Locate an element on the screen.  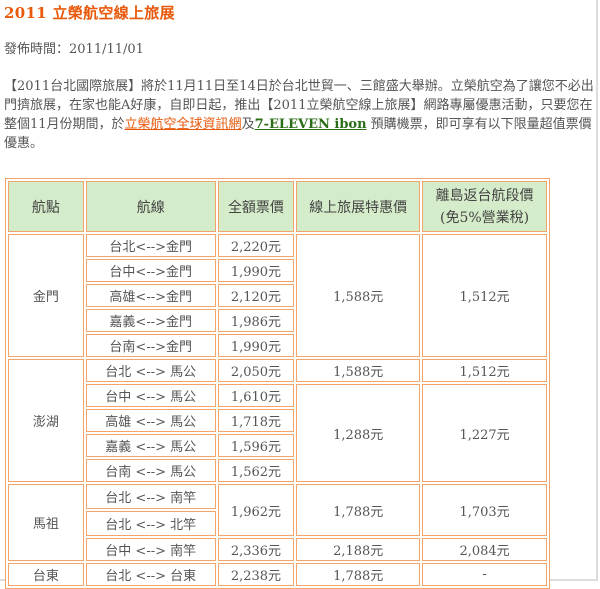
route-cell: 台北 <--> 台東 is located at coordinates (150, 574).